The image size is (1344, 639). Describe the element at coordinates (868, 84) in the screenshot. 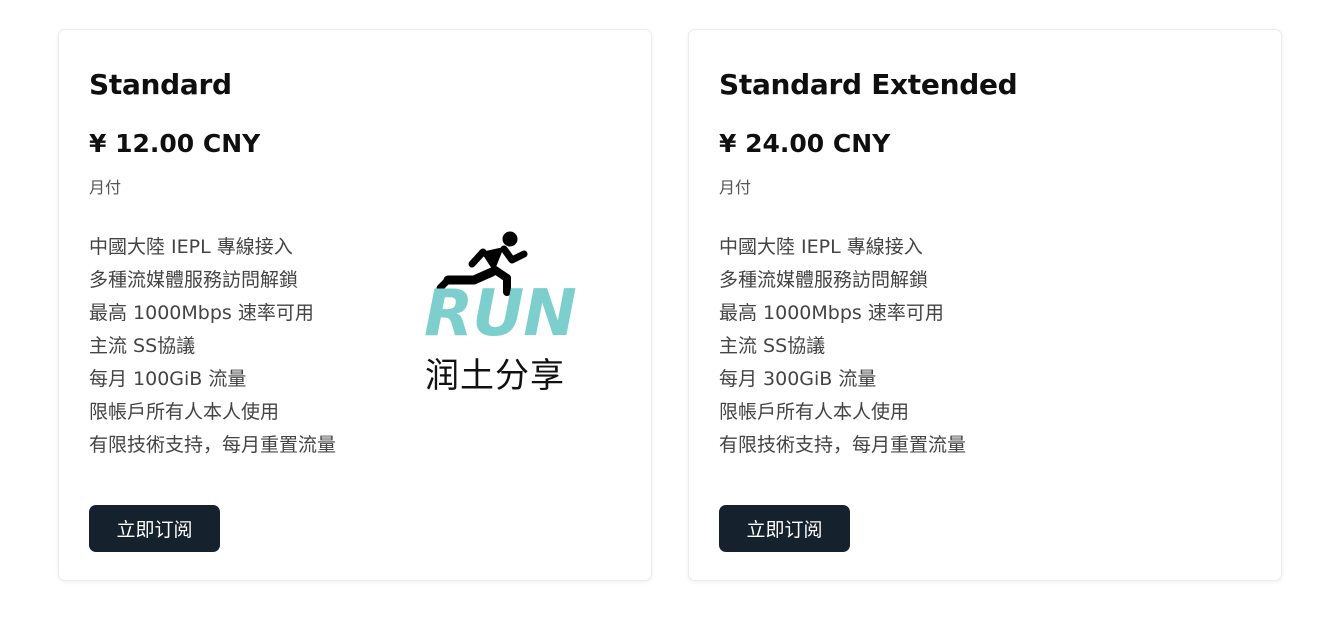

I see `plan-name: Standard Extended` at that location.